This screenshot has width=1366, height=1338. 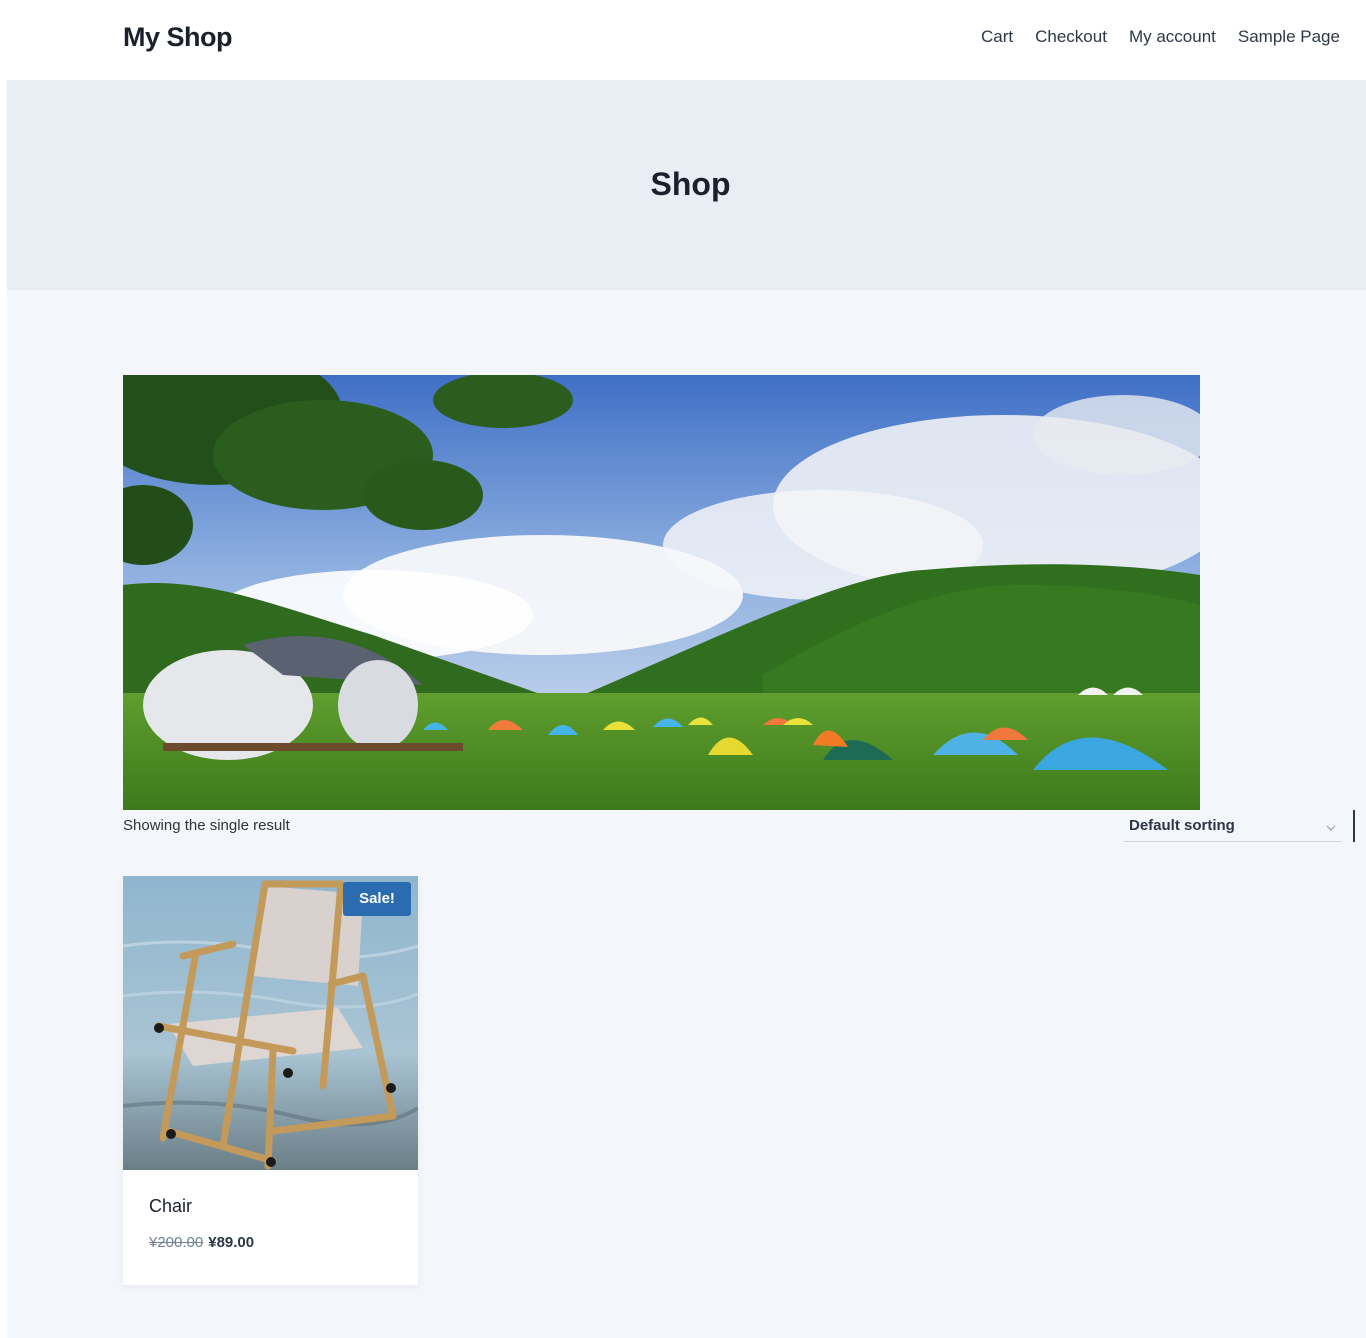 I want to click on nav-cart: Cart, so click(x=997, y=37).